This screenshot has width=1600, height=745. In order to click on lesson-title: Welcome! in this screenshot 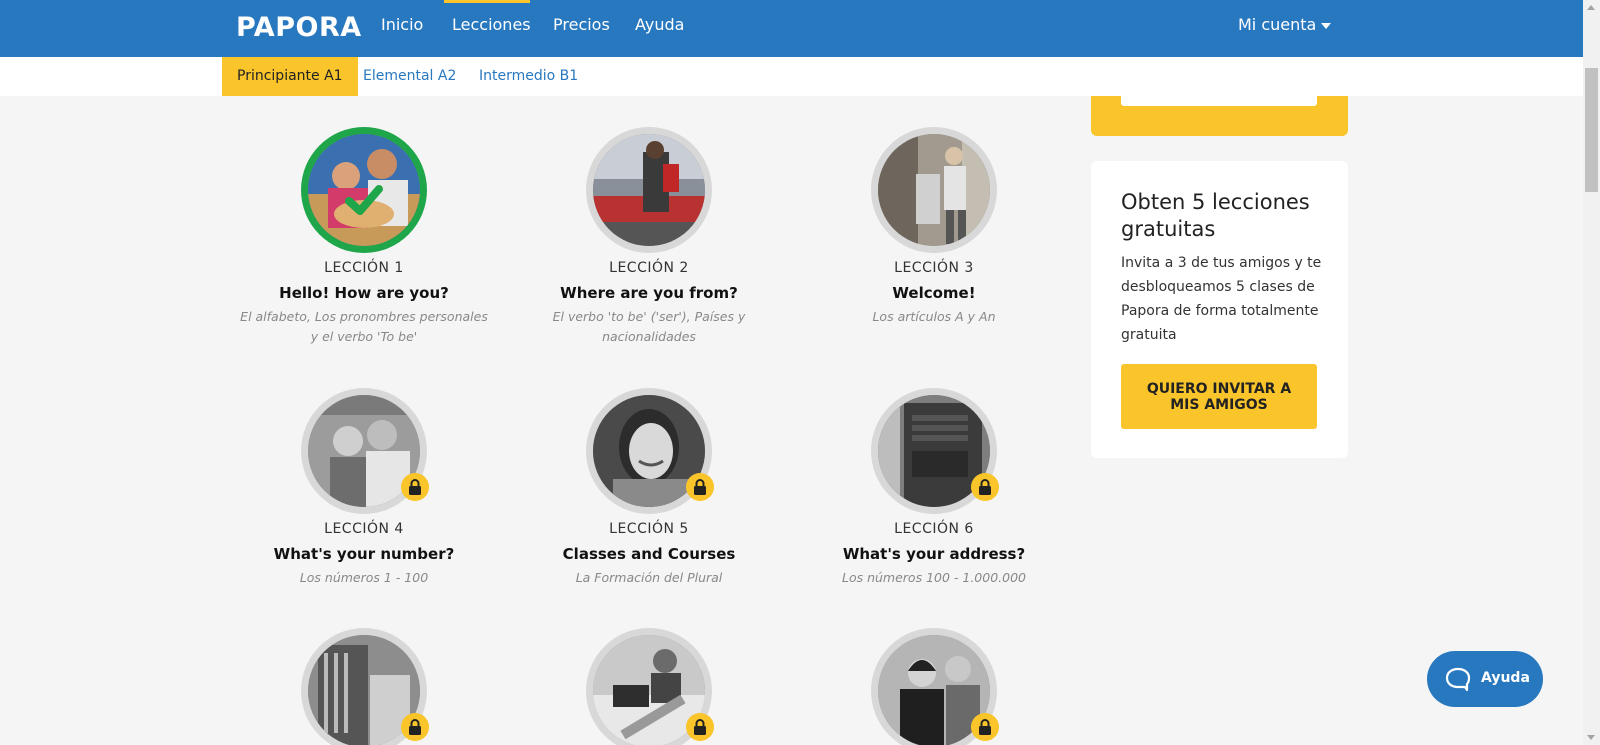, I will do `click(934, 293)`.